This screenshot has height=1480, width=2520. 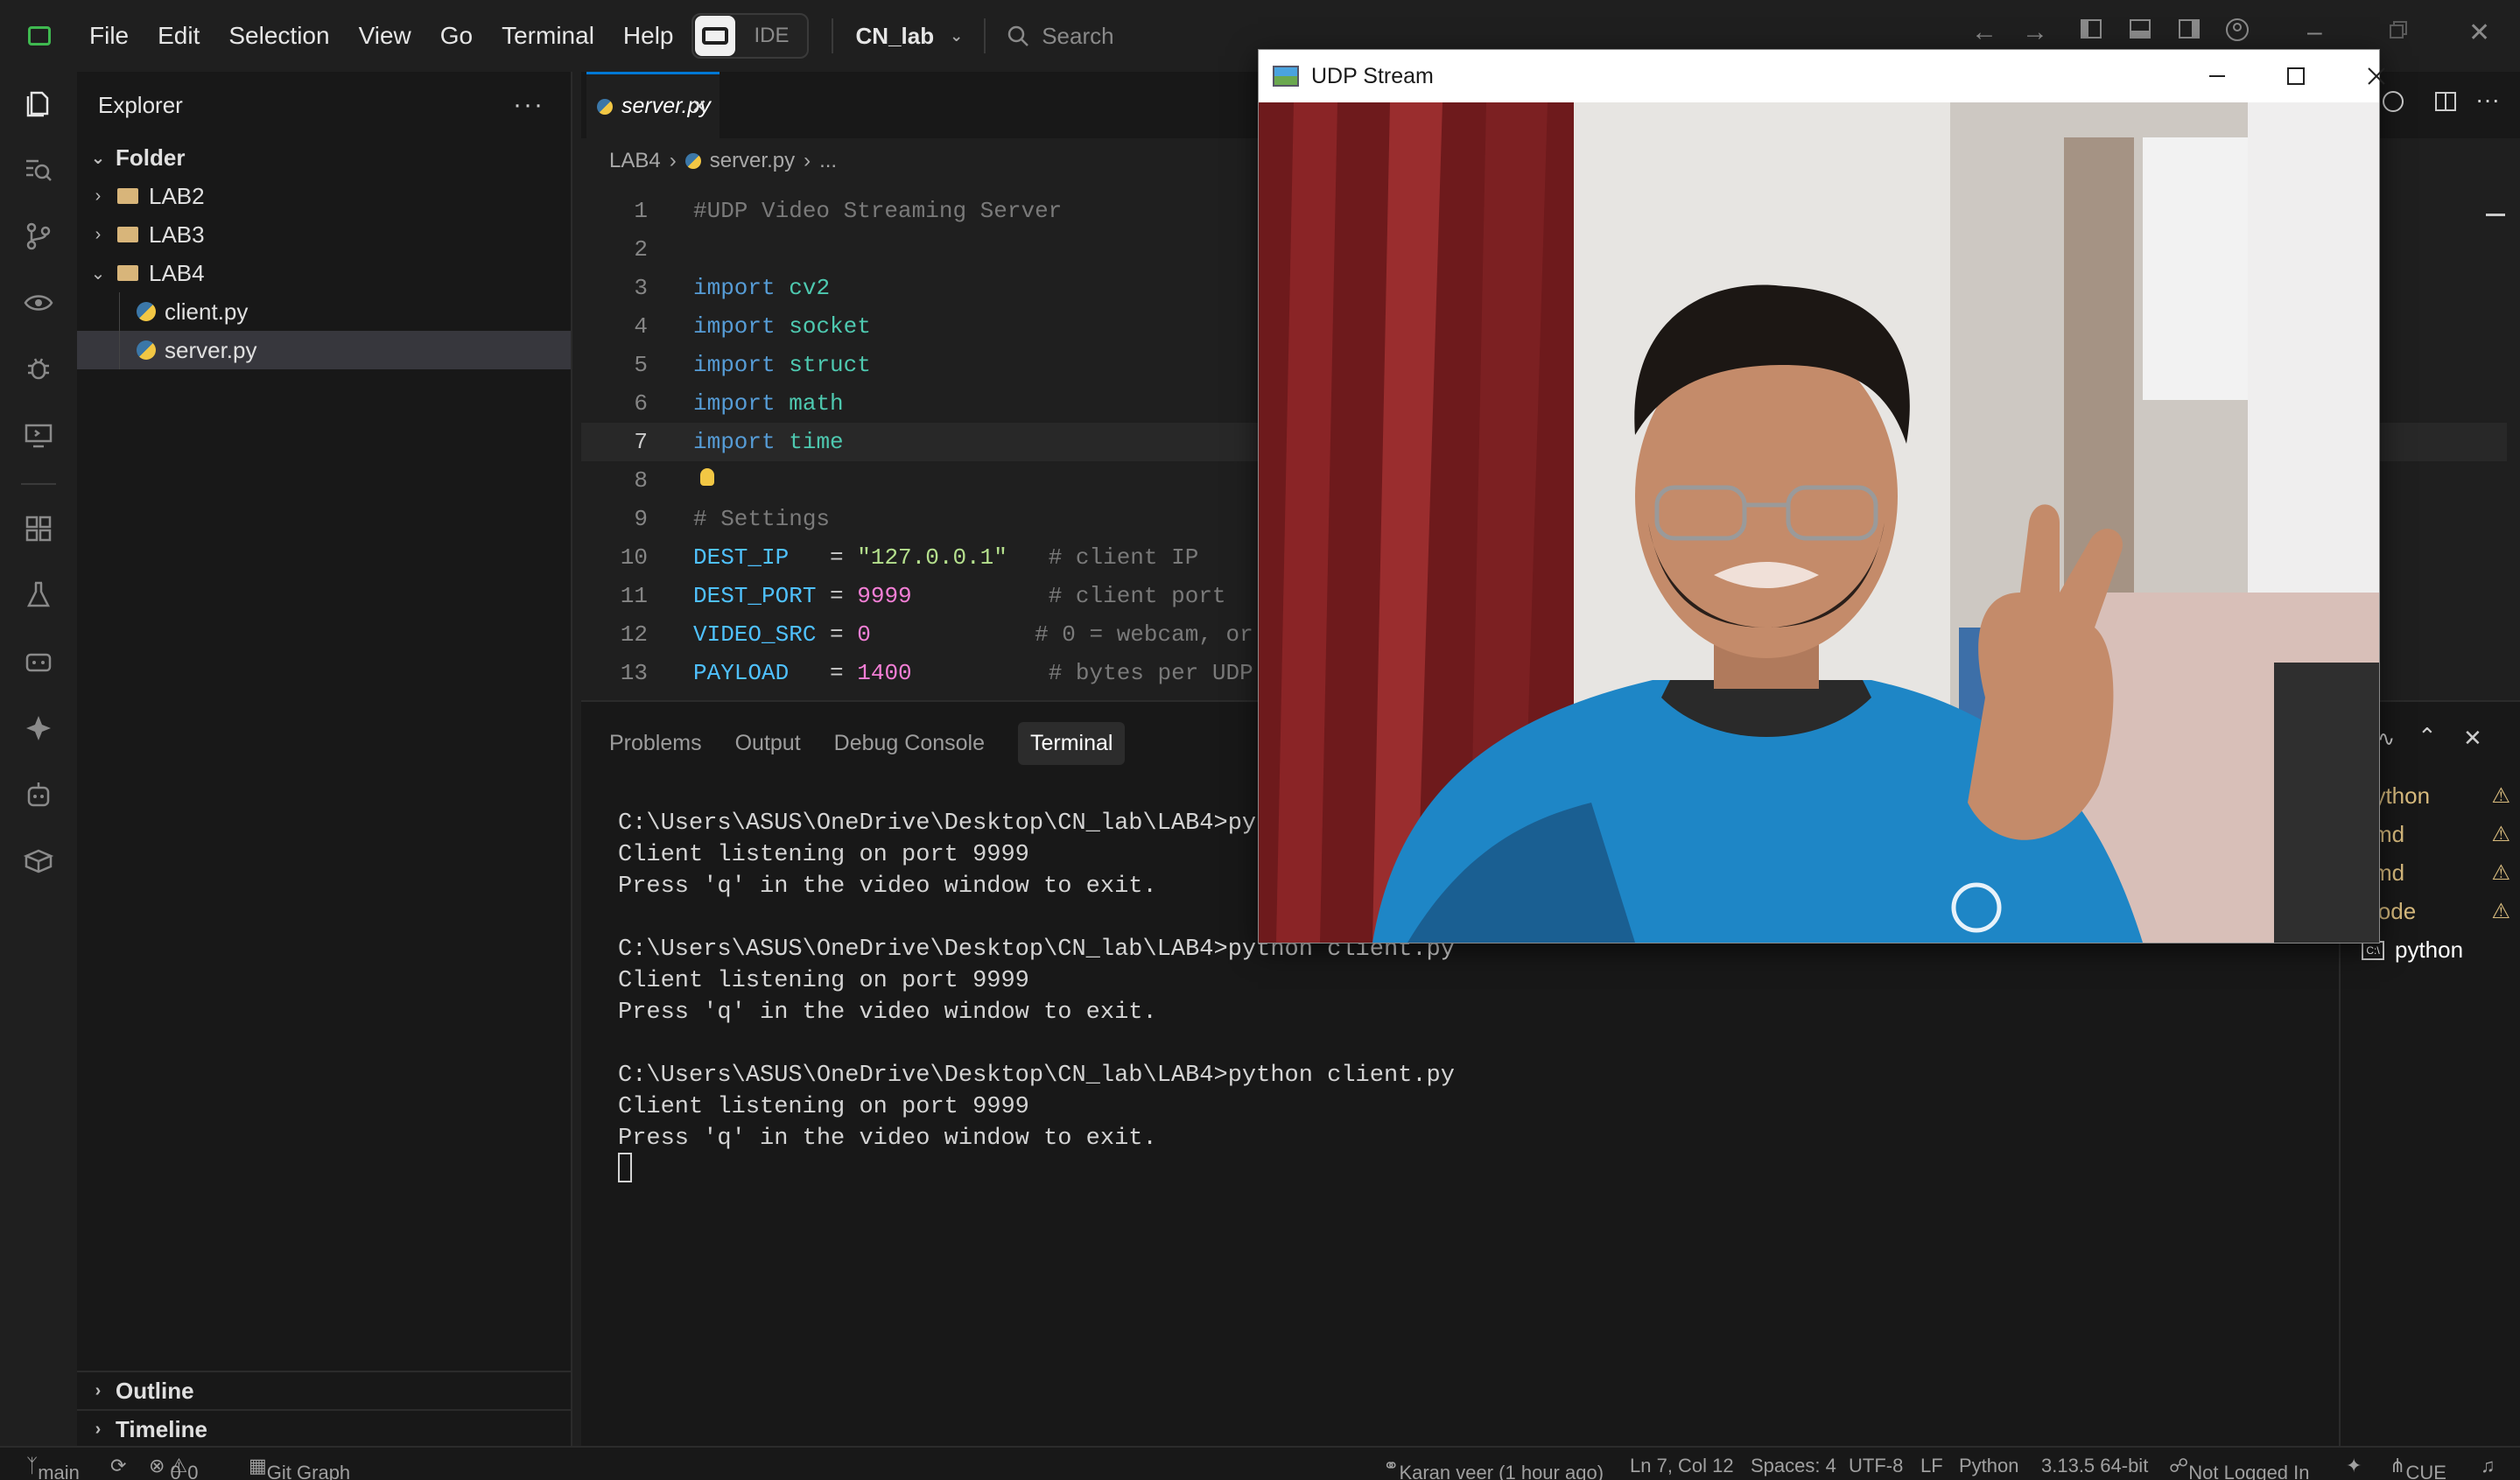 I want to click on language-mode: Python, so click(x=1989, y=1466).